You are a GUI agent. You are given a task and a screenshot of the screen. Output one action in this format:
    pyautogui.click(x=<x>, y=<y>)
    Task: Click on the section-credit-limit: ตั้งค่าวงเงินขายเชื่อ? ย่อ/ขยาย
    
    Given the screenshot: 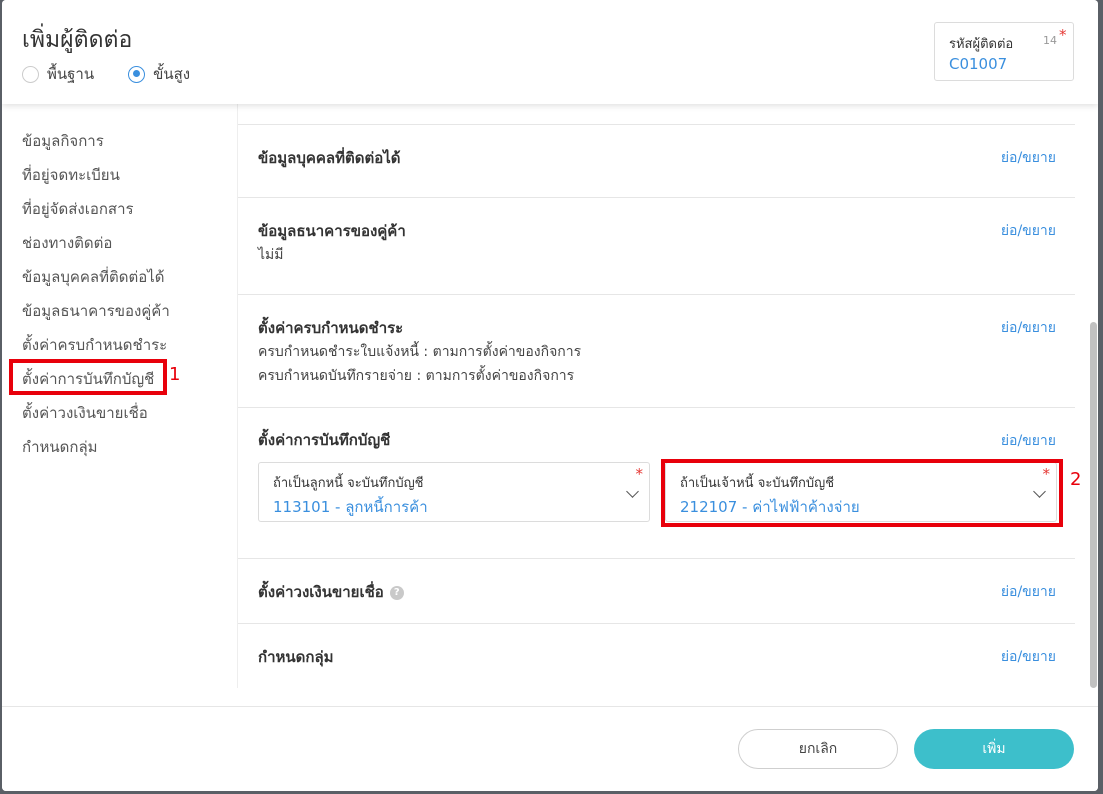 What is the action you would take?
    pyautogui.click(x=656, y=591)
    